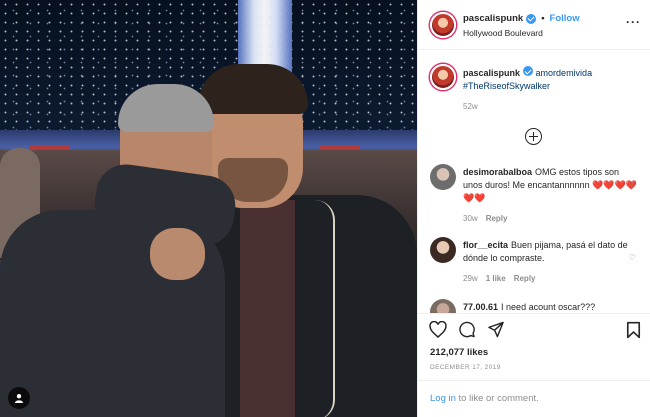 Image resolution: width=650 pixels, height=417 pixels. I want to click on comment-meta: 30w Reply, so click(485, 218).